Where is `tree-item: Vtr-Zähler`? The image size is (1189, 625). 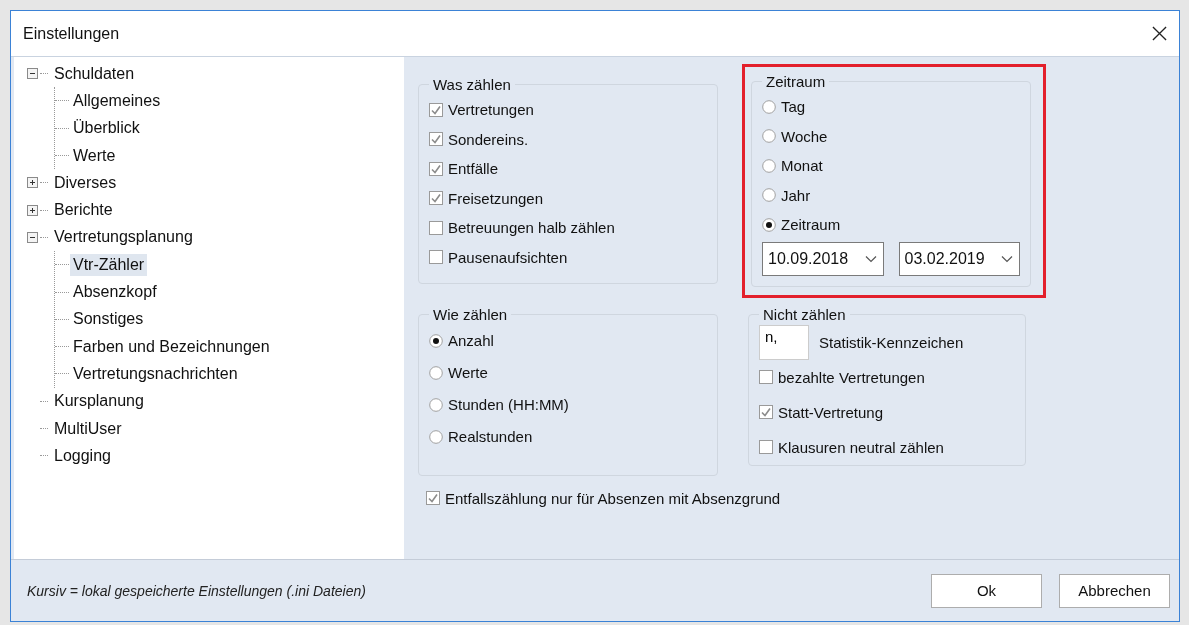
tree-item: Vtr-Zähler is located at coordinates (109, 264).